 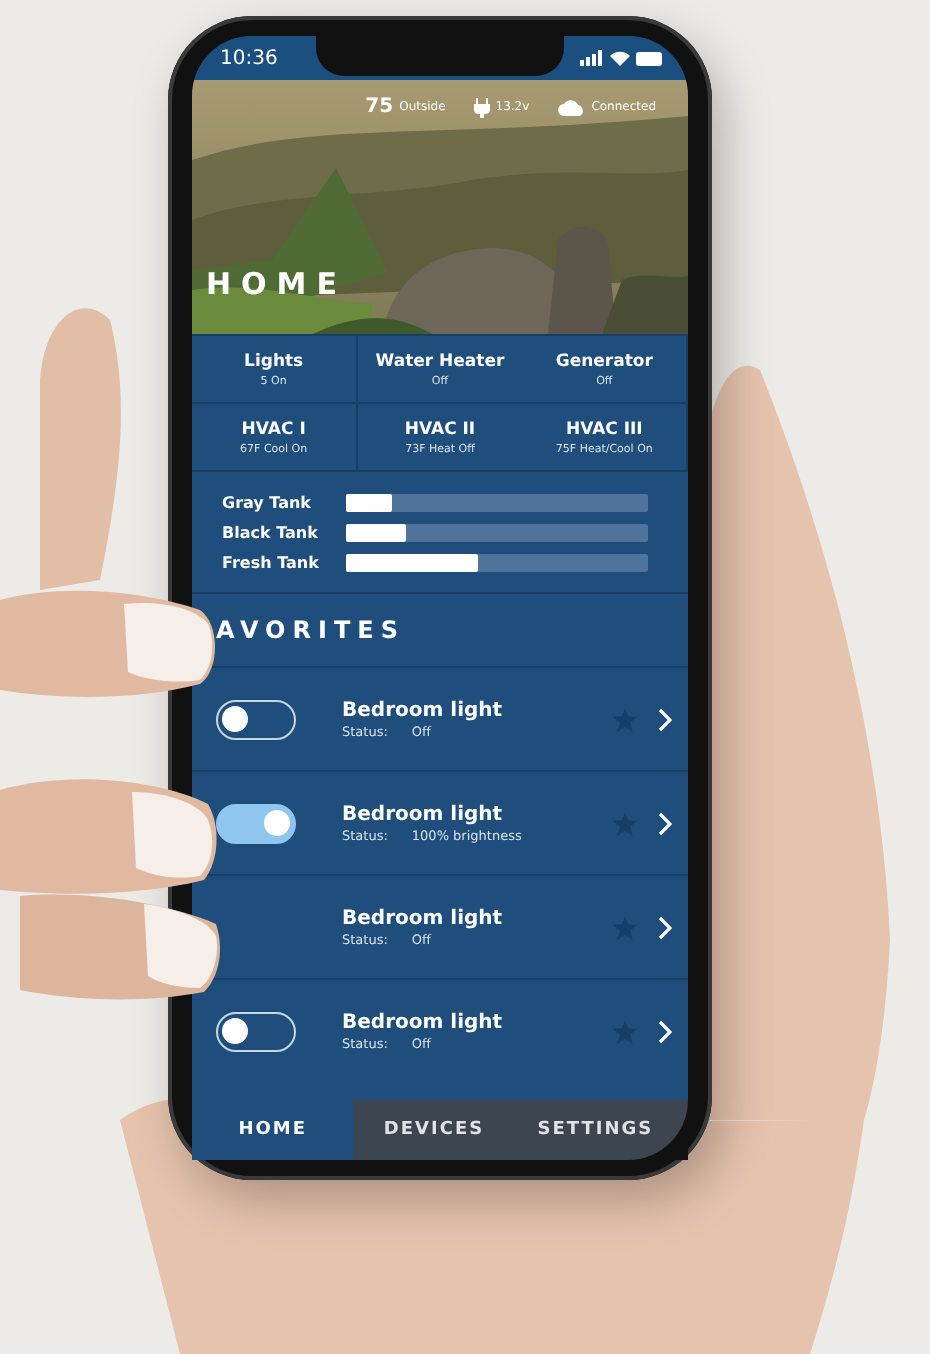 I want to click on system-name: HVAC II, so click(x=440, y=429).